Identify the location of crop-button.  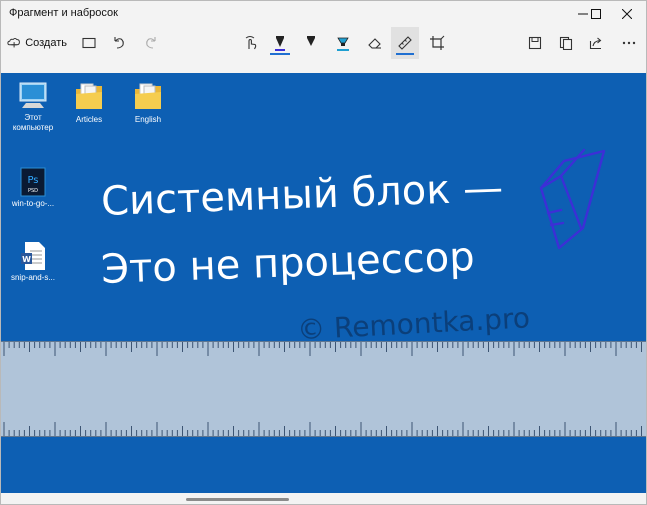
(437, 43).